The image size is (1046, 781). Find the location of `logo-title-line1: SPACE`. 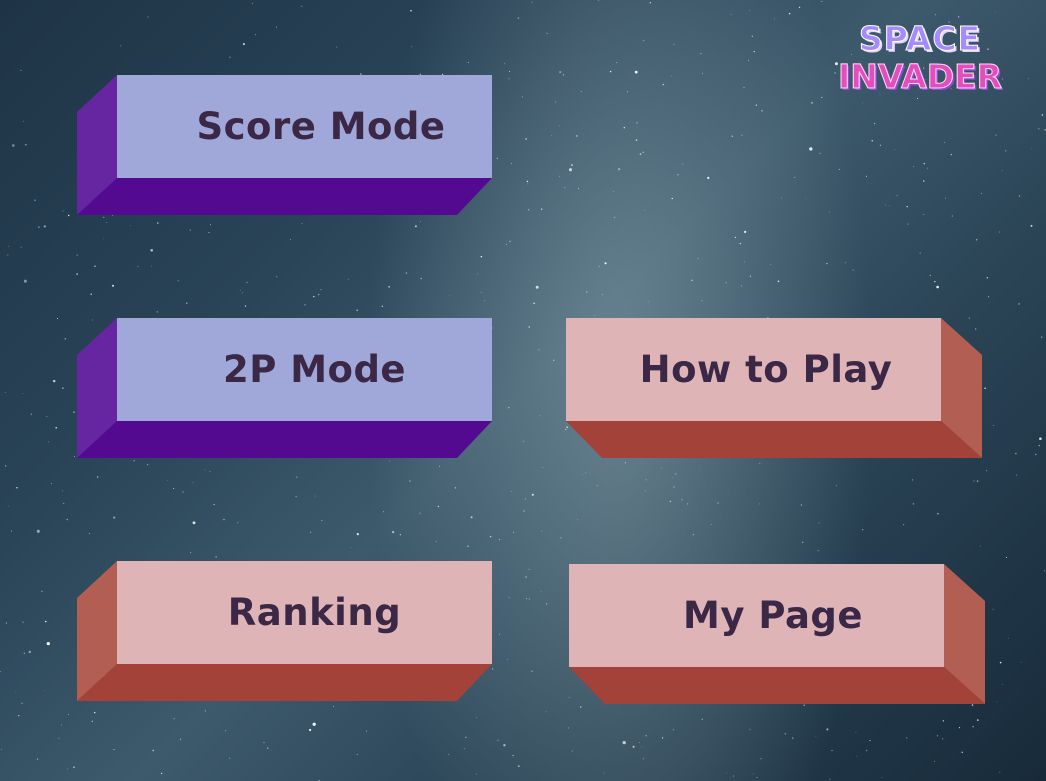

logo-title-line1: SPACE is located at coordinates (920, 38).